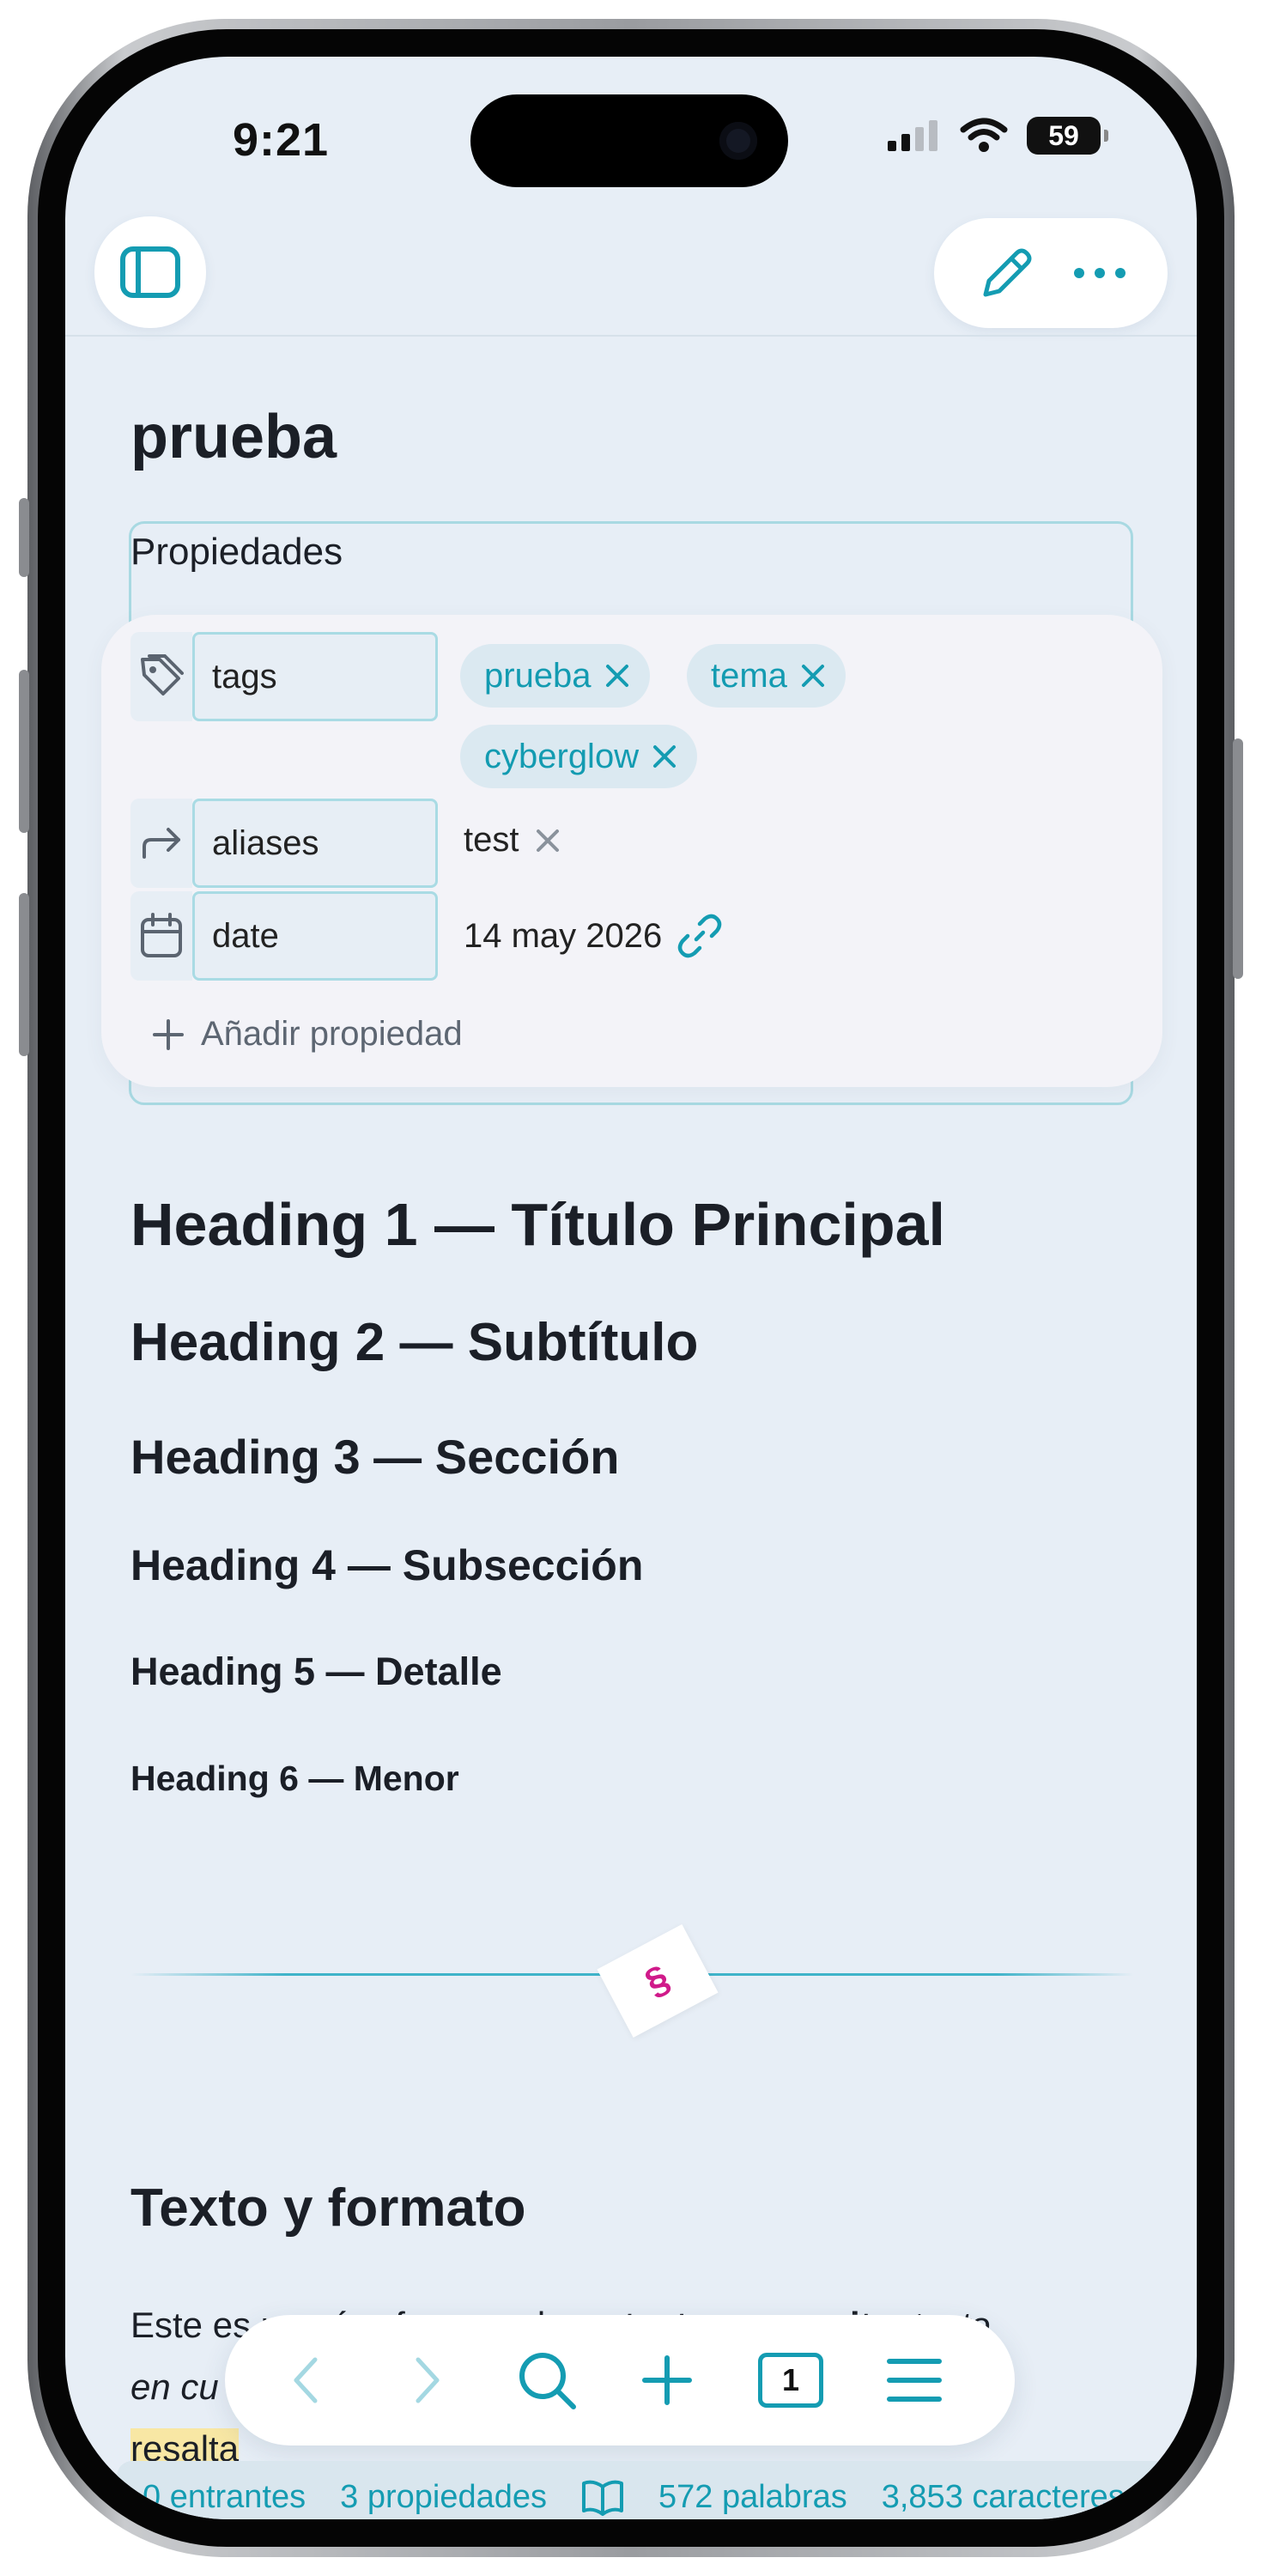 This screenshot has height=2576, width=1262. Describe the element at coordinates (24, 537) in the screenshot. I see `action-button` at that location.